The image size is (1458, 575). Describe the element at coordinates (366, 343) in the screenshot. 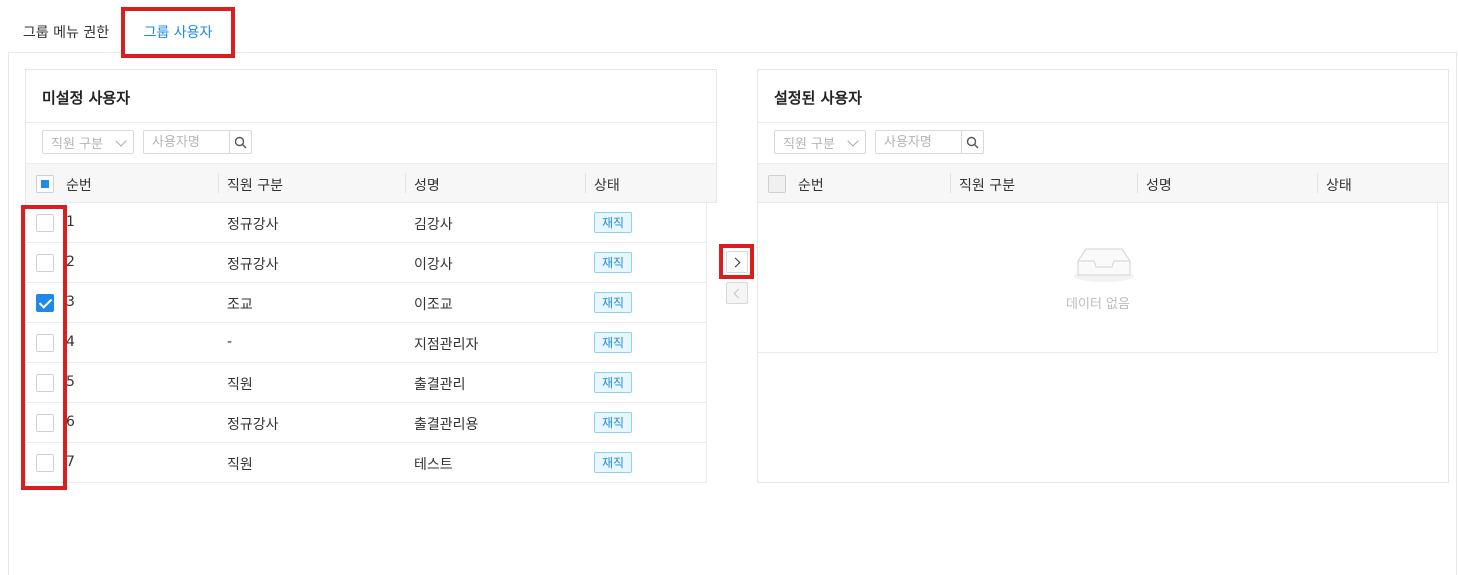

I see `table-row: 4 - 지점관리자 재직` at that location.